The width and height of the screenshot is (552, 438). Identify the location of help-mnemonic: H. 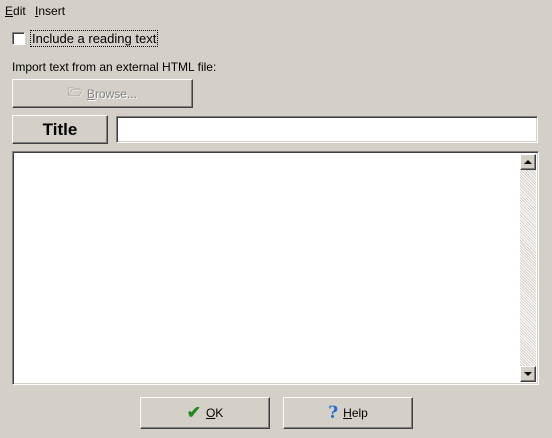
(347, 413).